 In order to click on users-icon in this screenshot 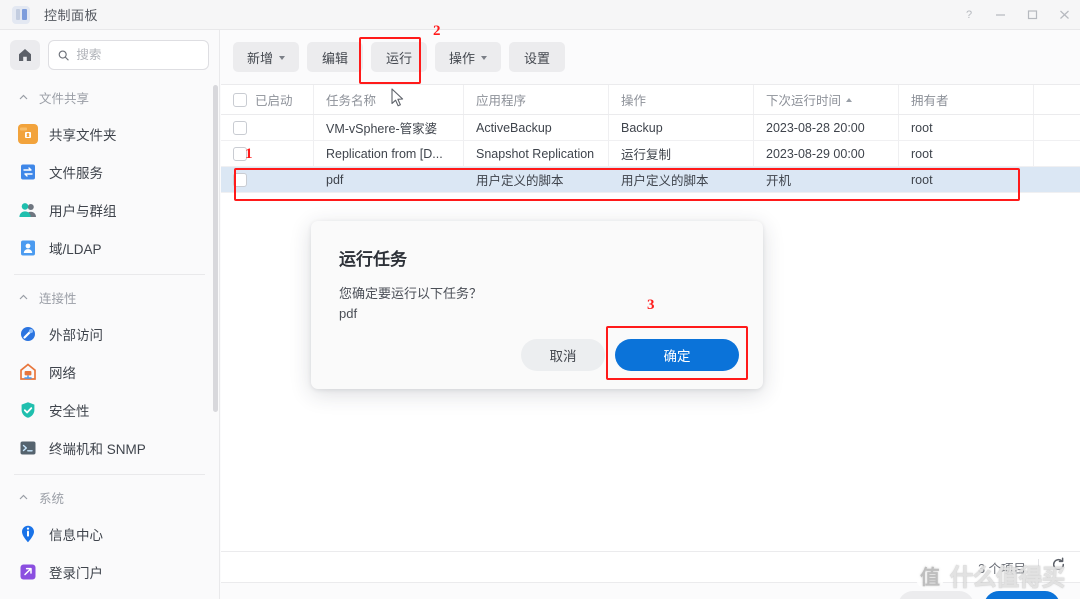, I will do `click(28, 210)`.